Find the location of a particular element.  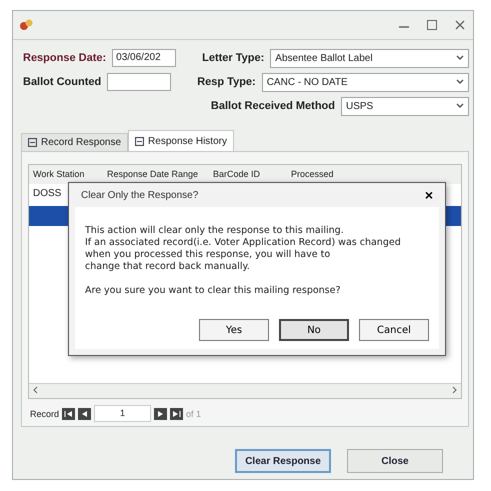

close-button is located at coordinates (460, 25).